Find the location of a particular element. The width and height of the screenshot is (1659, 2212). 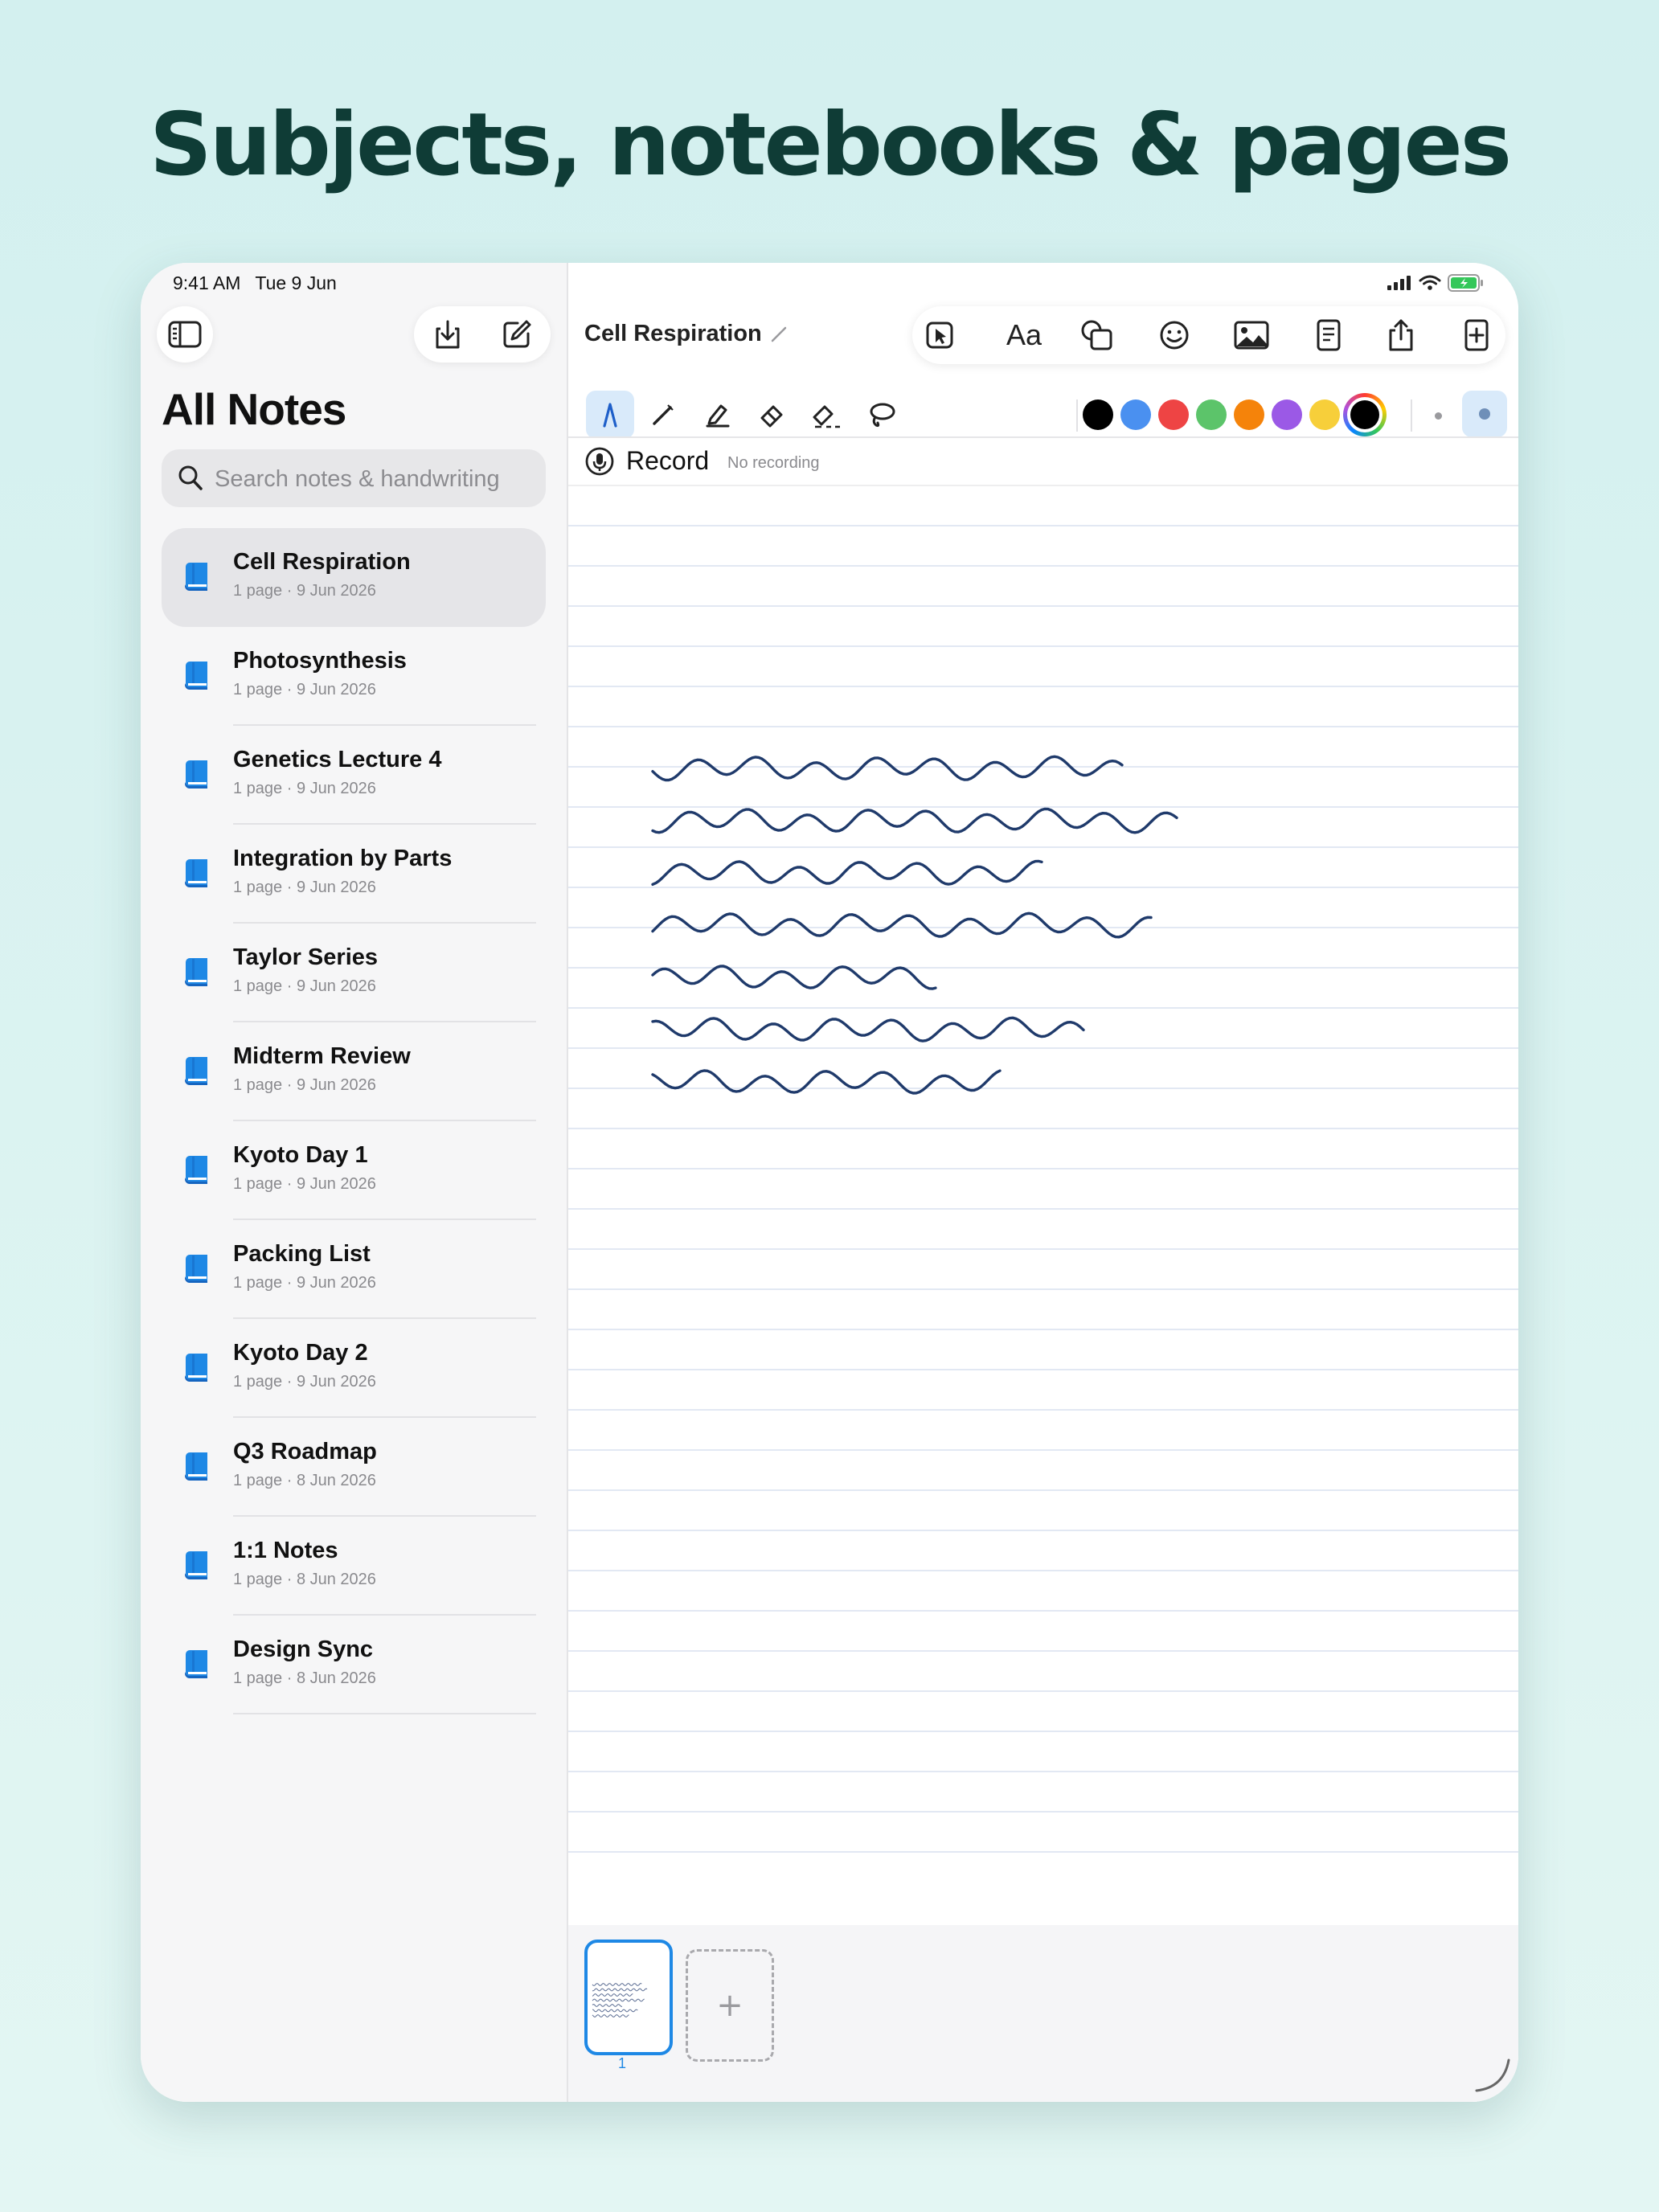

record-status: No recording is located at coordinates (773, 463).